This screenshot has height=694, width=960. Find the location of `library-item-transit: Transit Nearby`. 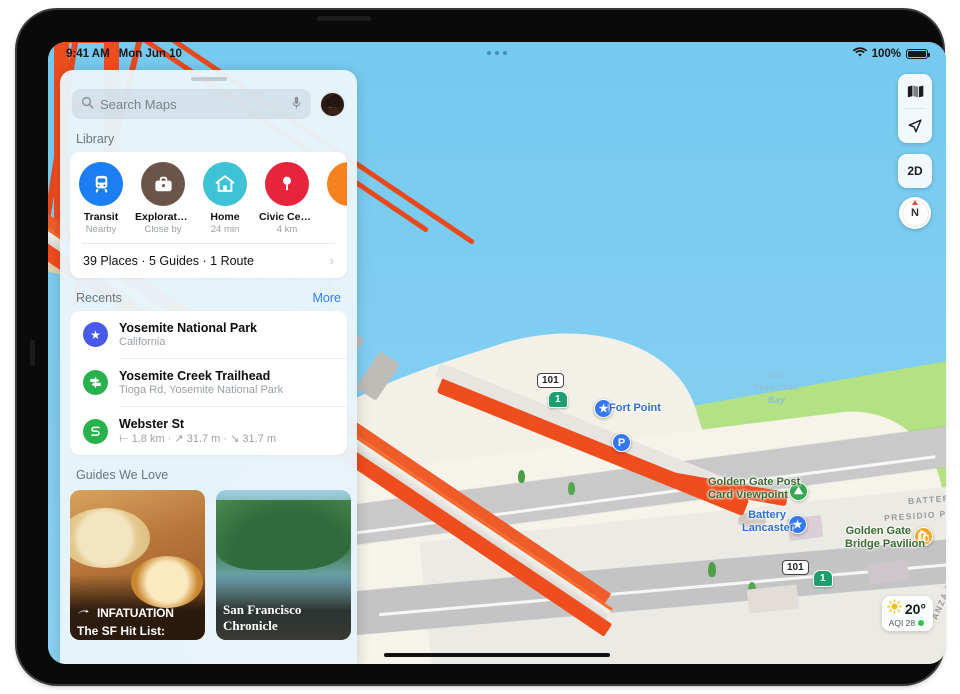

library-item-transit: Transit Nearby is located at coordinates (101, 198).